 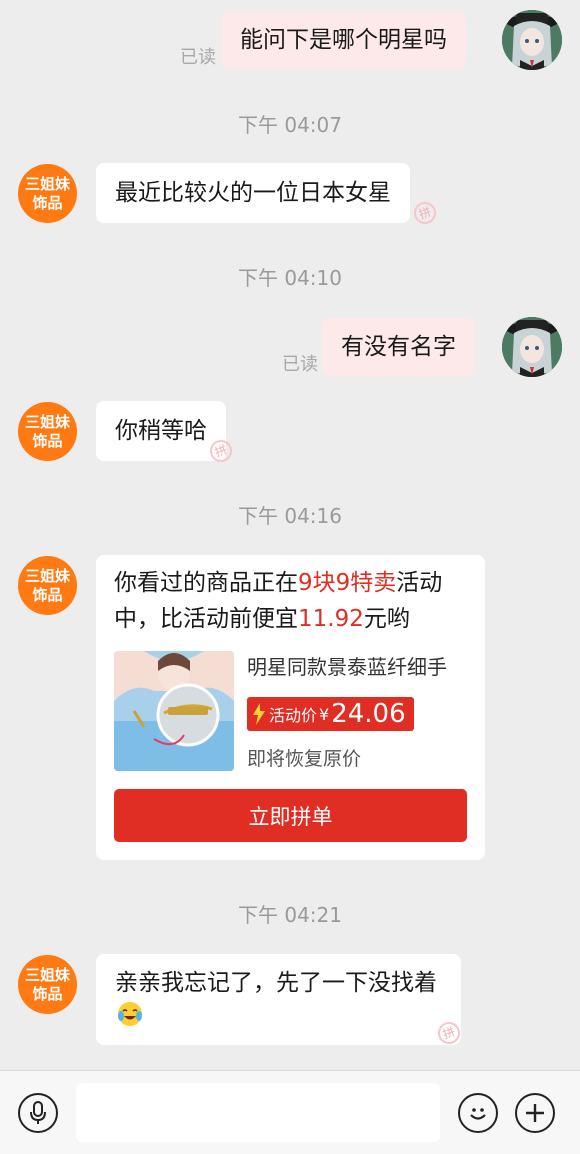 I want to click on input-toolbar, so click(x=290, y=1112).